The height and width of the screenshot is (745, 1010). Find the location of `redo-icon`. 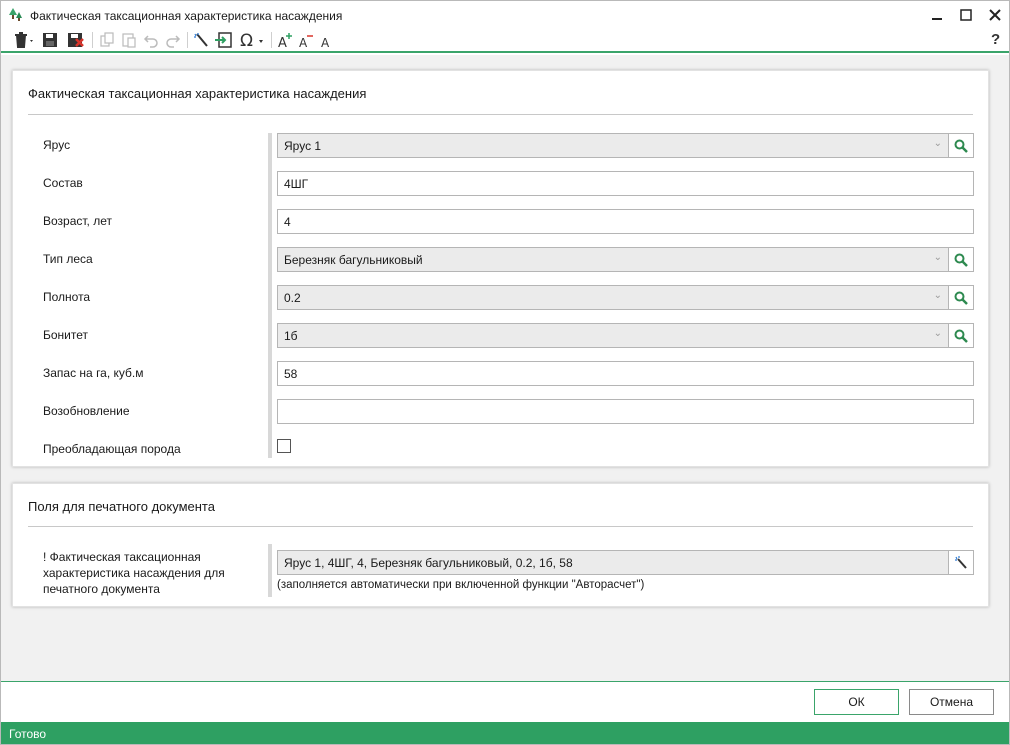

redo-icon is located at coordinates (173, 40).